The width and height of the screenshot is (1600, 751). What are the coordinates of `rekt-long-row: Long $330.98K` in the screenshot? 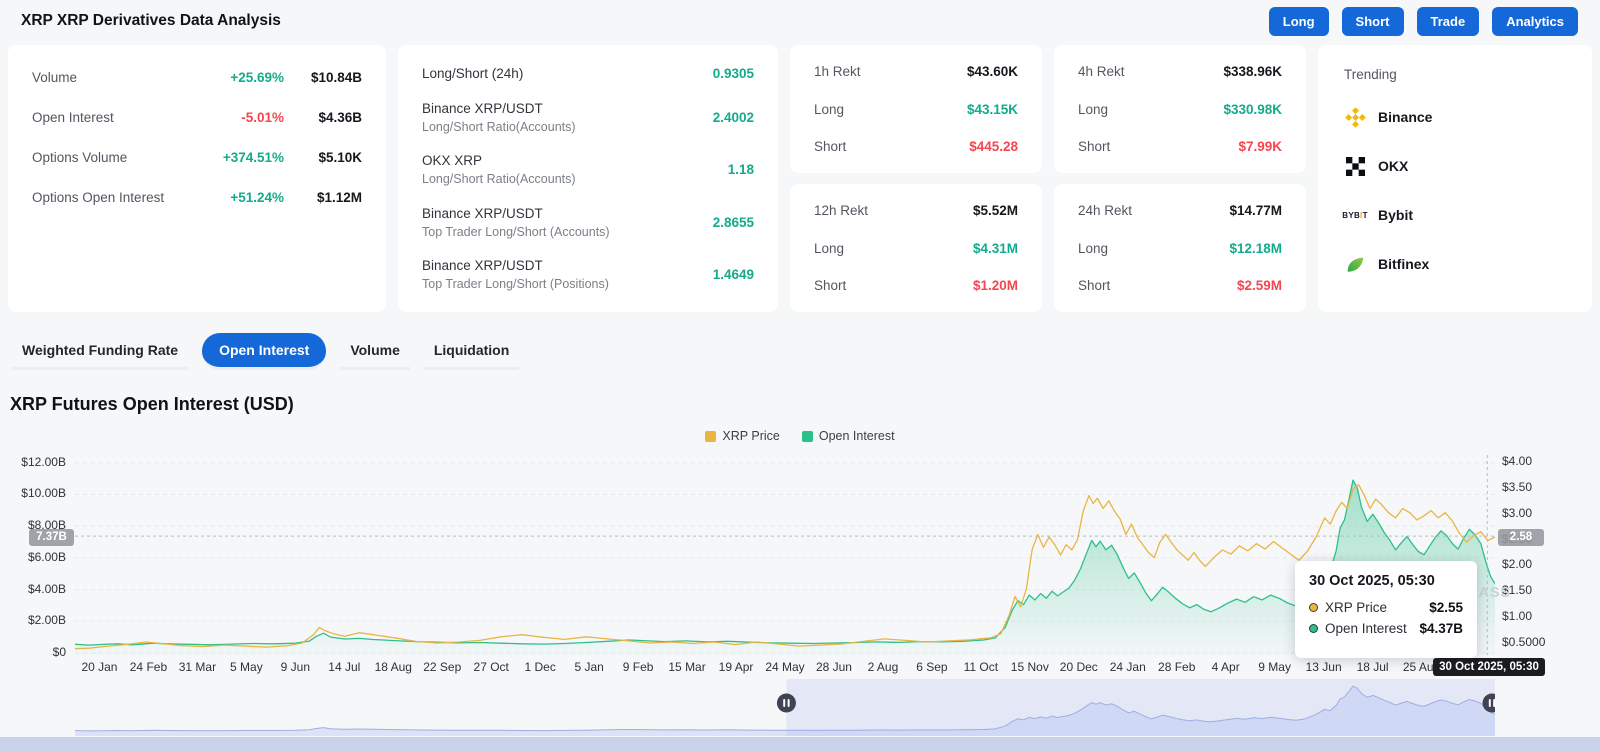 It's located at (1180, 109).